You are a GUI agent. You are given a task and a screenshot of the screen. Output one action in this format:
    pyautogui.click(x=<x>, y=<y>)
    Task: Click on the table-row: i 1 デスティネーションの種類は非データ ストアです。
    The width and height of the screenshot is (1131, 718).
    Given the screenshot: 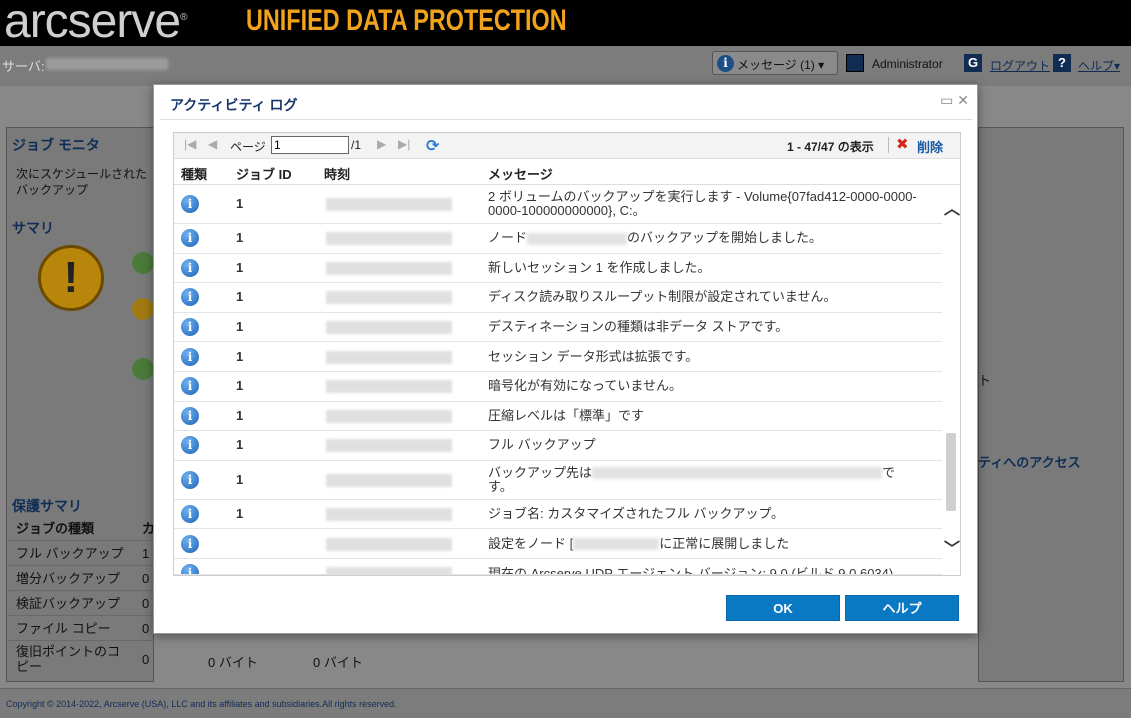 What is the action you would take?
    pyautogui.click(x=558, y=328)
    